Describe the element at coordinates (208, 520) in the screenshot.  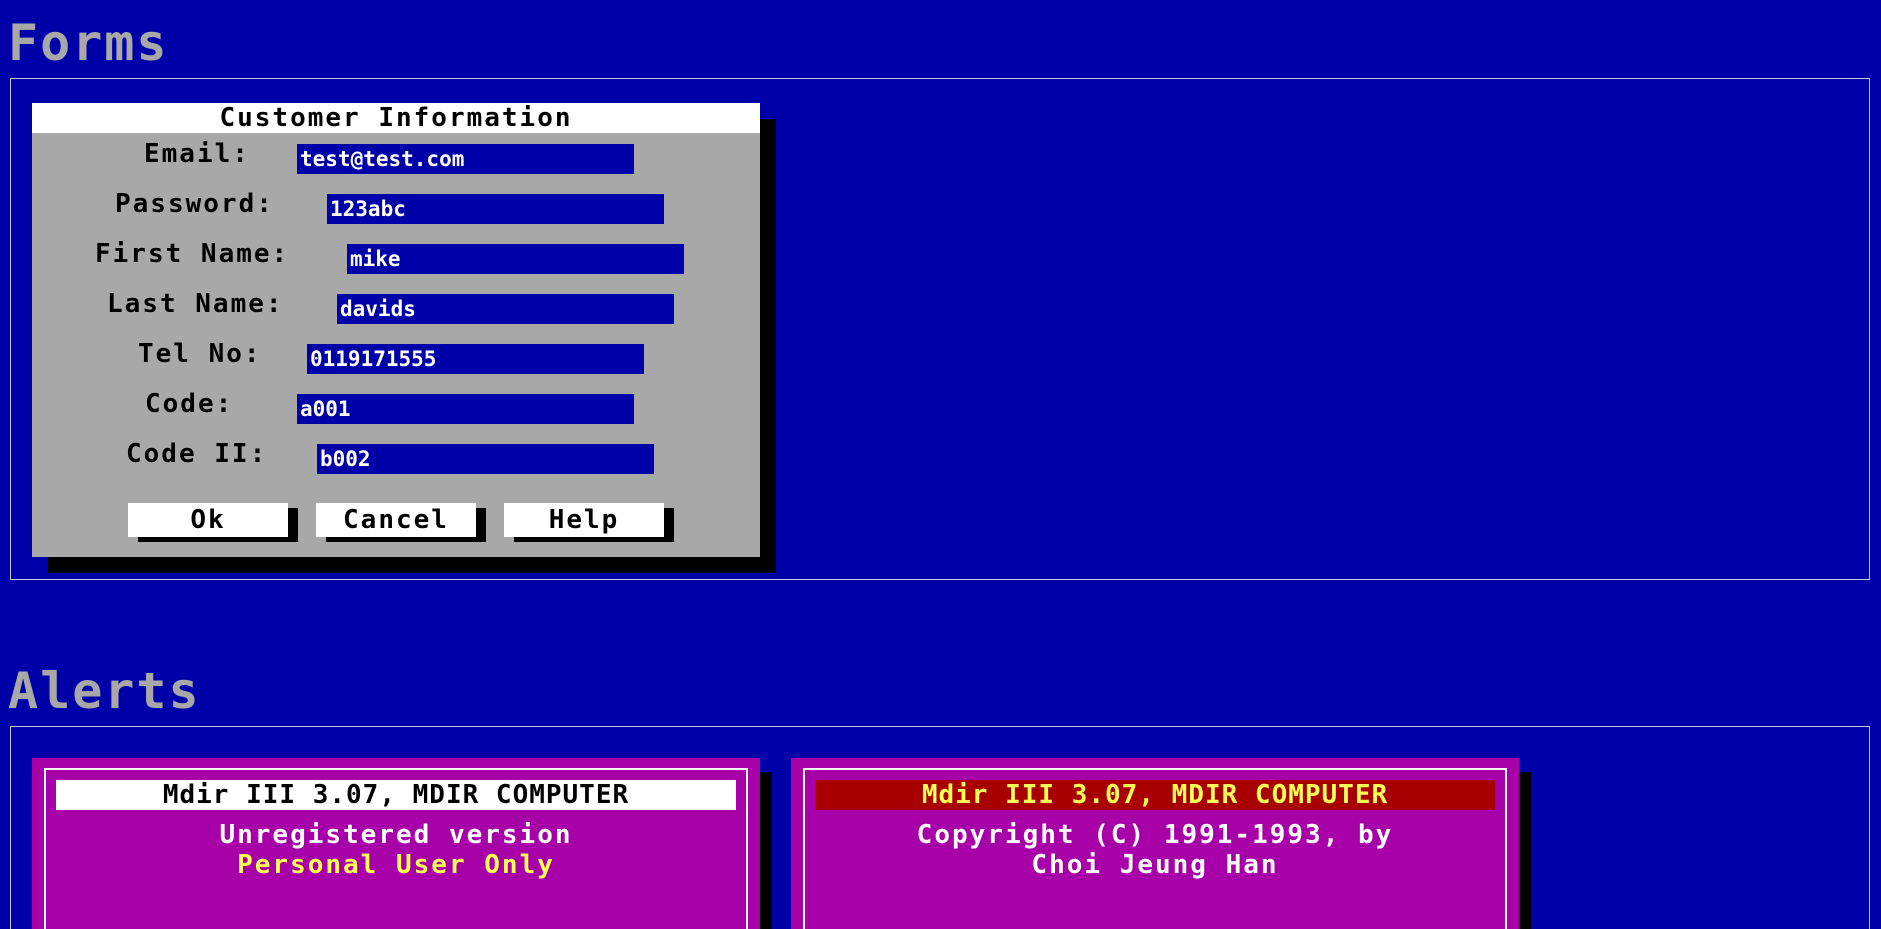
I see `ok-button: Ok` at that location.